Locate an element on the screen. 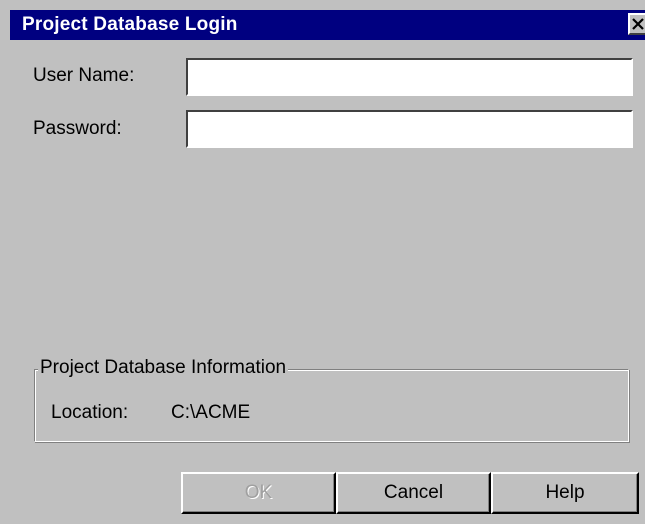 Image resolution: width=645 pixels, height=524 pixels. location-value: C:\ACME is located at coordinates (211, 412).